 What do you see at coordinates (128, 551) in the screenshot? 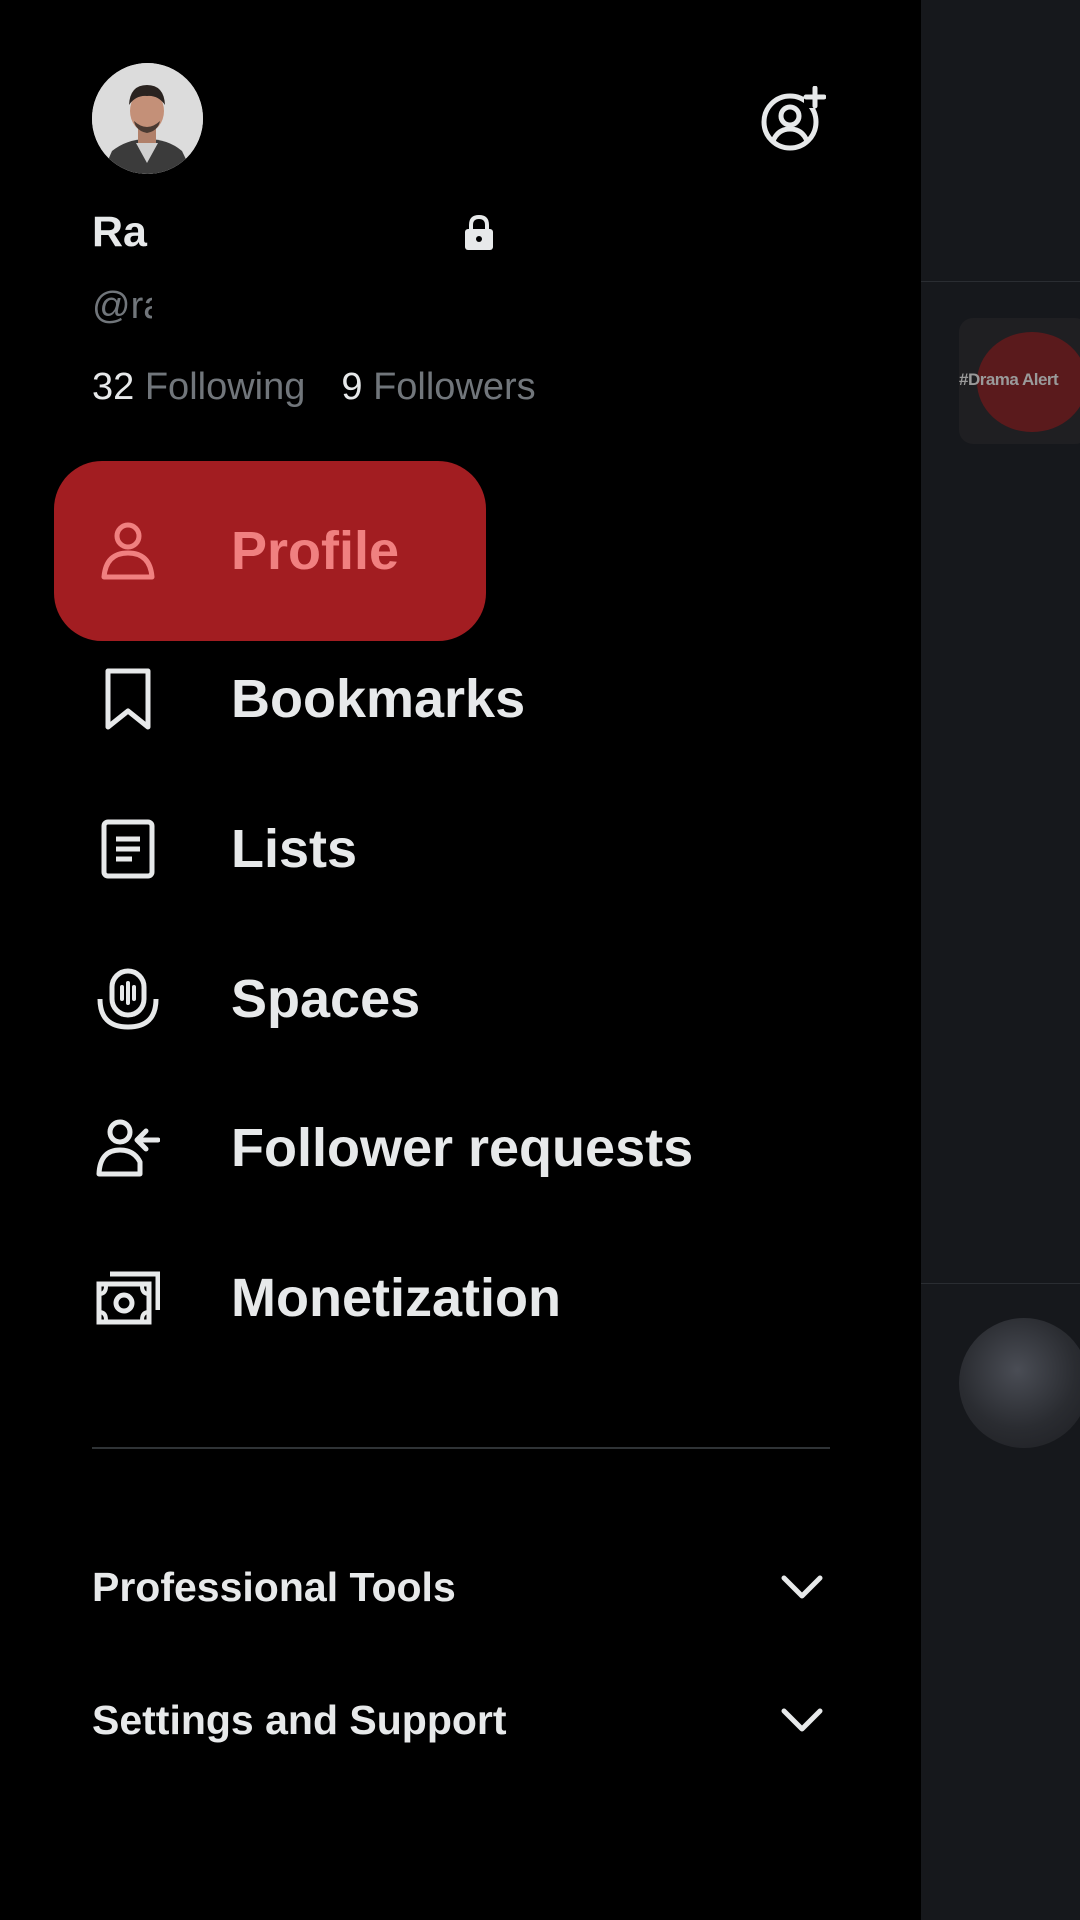
I see `person-icon` at bounding box center [128, 551].